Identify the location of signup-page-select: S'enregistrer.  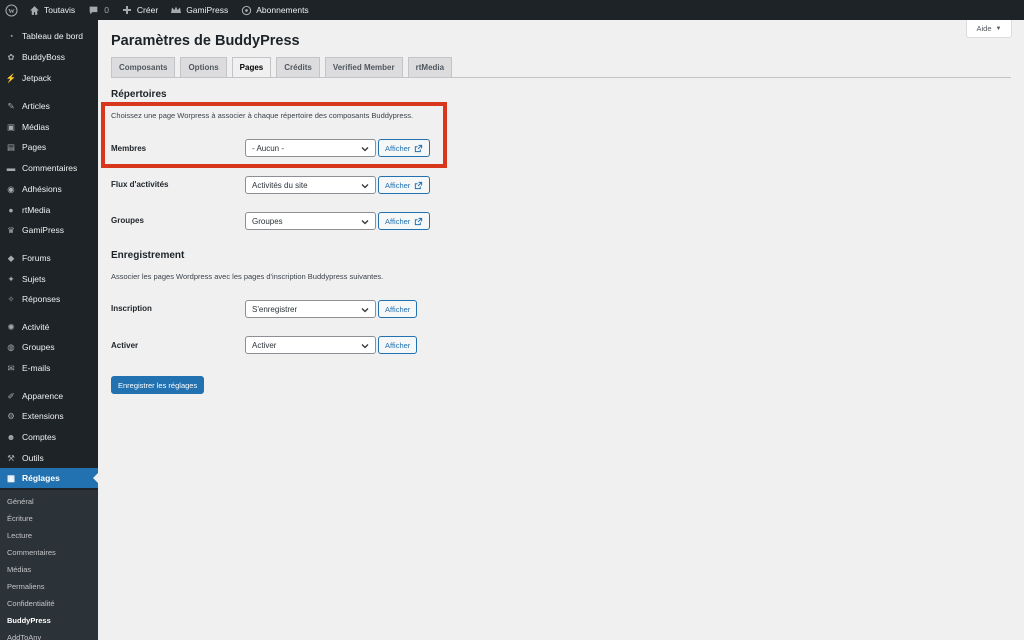
(310, 309).